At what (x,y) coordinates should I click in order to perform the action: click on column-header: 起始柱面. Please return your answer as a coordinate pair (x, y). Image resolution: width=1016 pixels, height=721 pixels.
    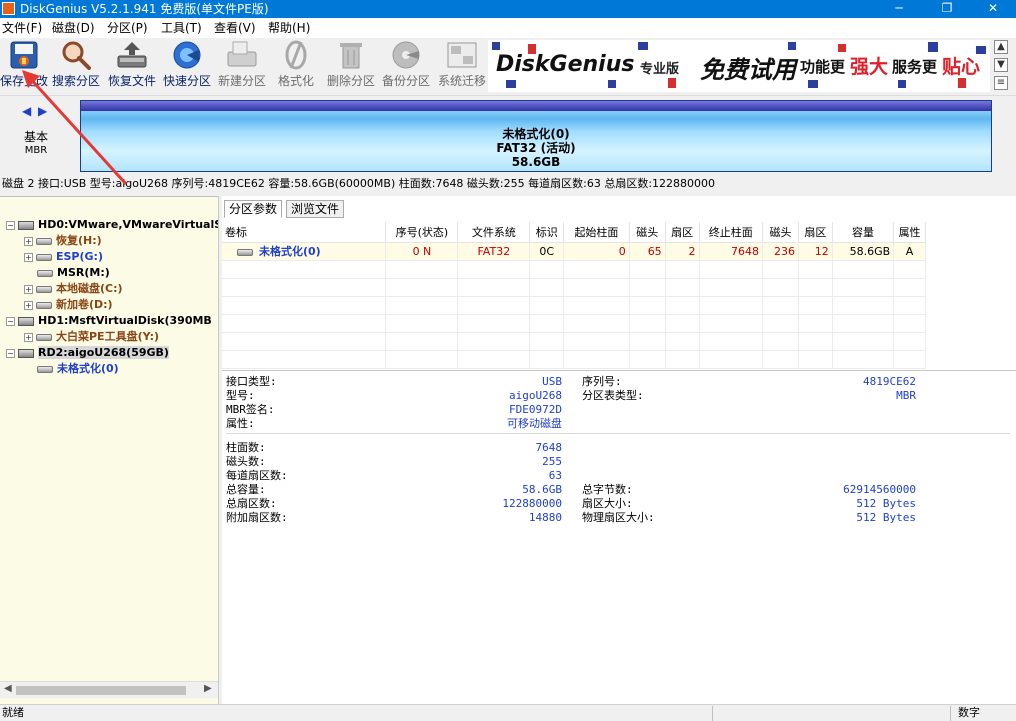
    Looking at the image, I should click on (596, 232).